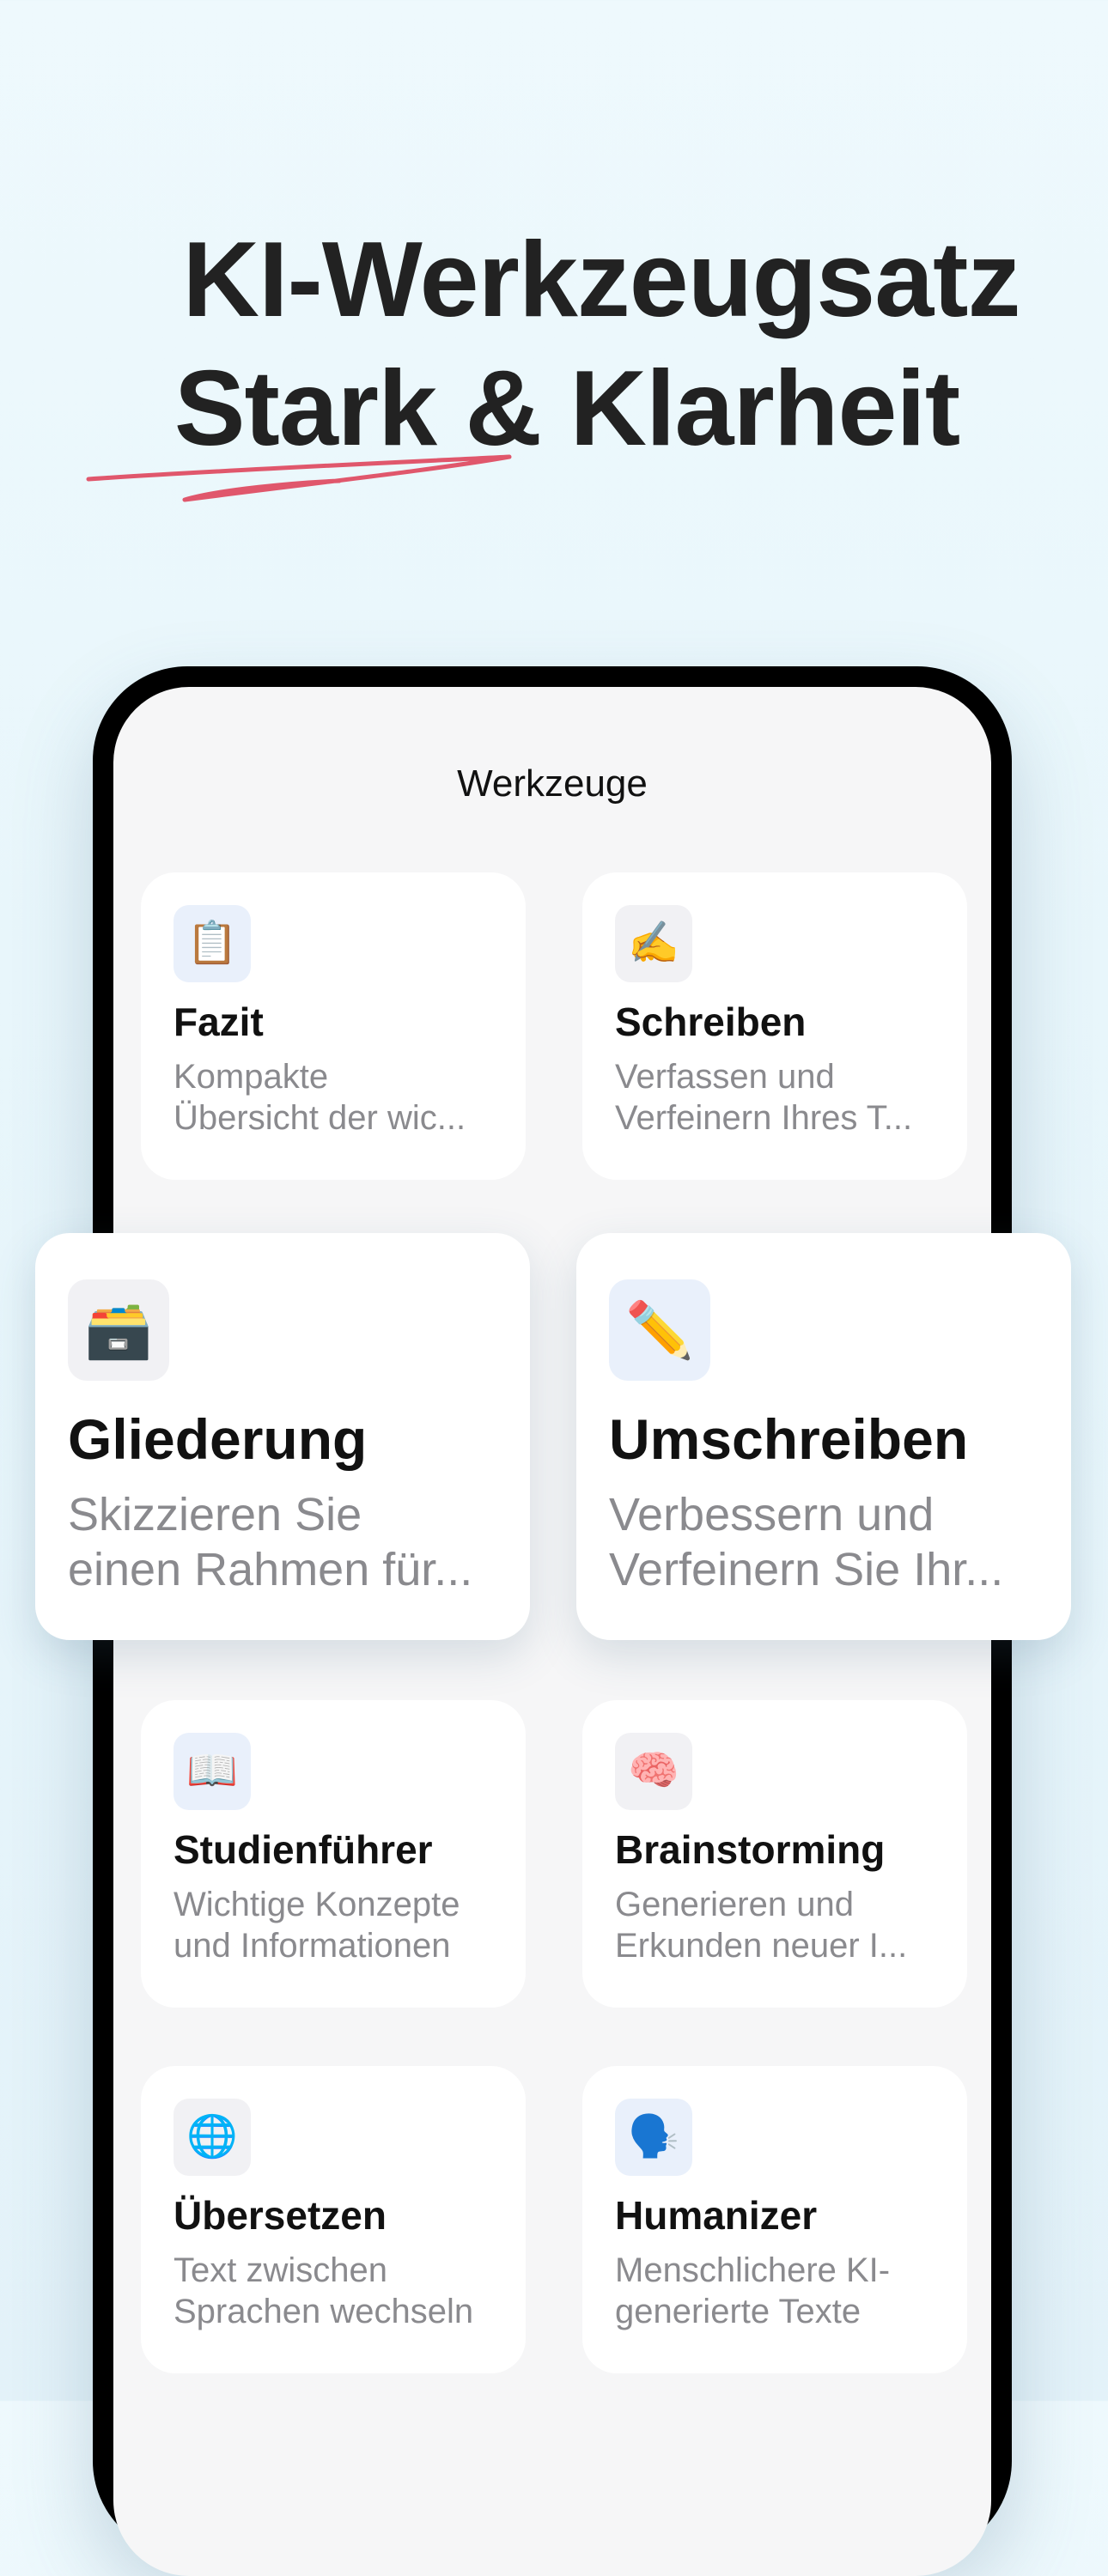 The width and height of the screenshot is (1108, 2576). Describe the element at coordinates (659, 1330) in the screenshot. I see `pencil-icon: ✏️` at that location.